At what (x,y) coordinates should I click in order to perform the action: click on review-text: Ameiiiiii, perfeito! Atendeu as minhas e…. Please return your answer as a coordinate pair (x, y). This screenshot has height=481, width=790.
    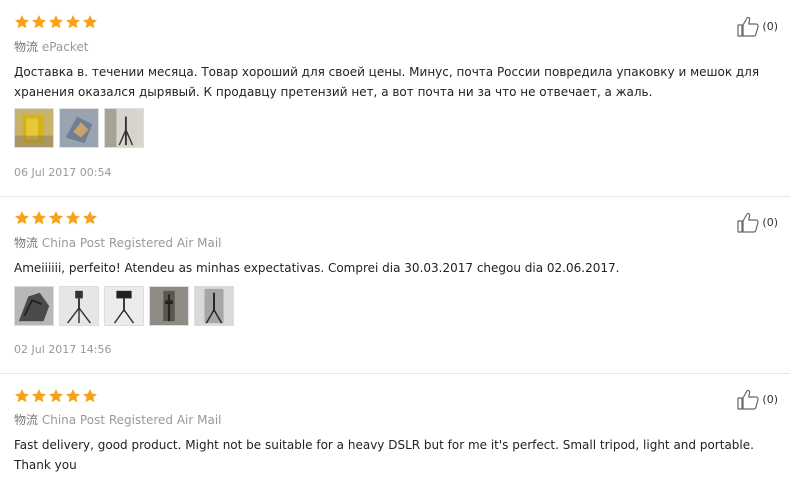
    Looking at the image, I should click on (317, 268).